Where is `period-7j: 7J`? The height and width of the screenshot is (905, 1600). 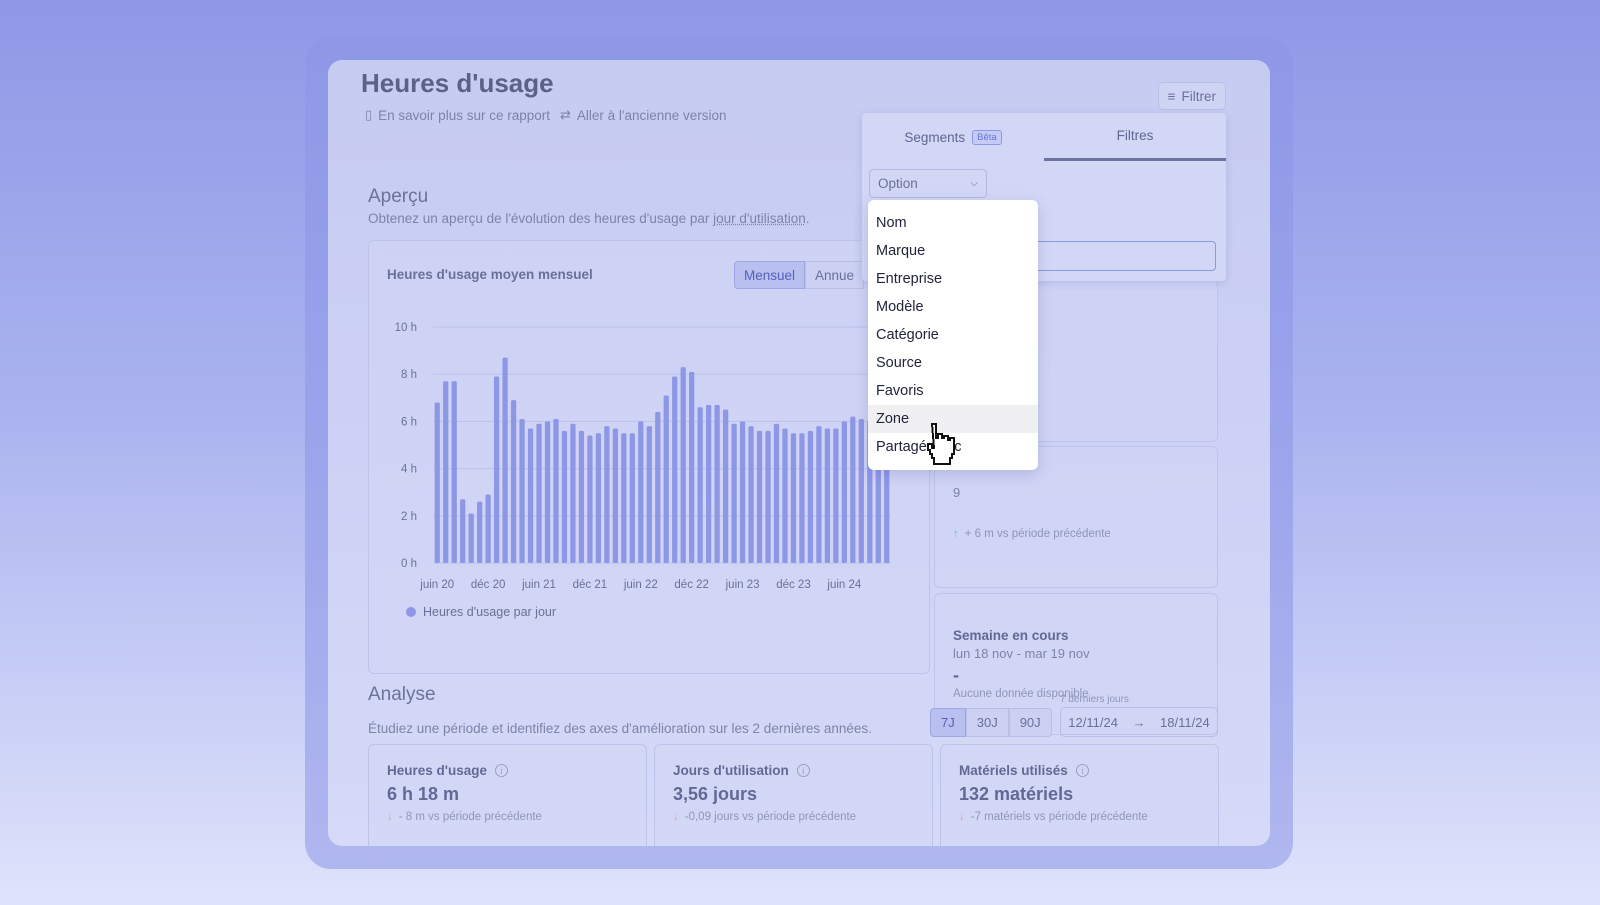 period-7j: 7J is located at coordinates (948, 722).